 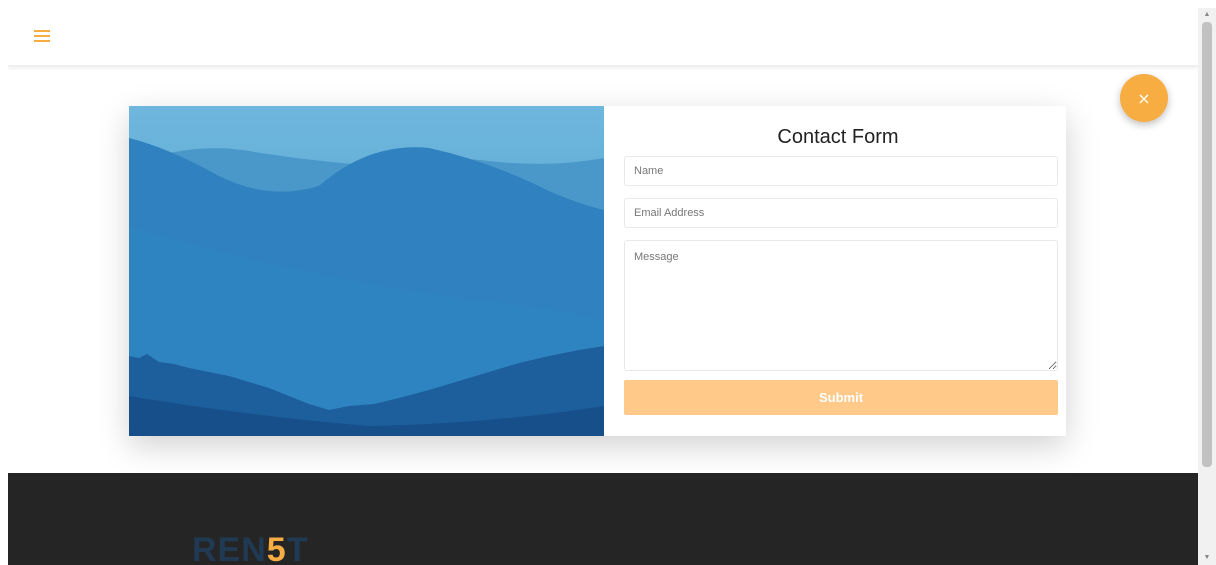 I want to click on email-input, so click(x=841, y=213).